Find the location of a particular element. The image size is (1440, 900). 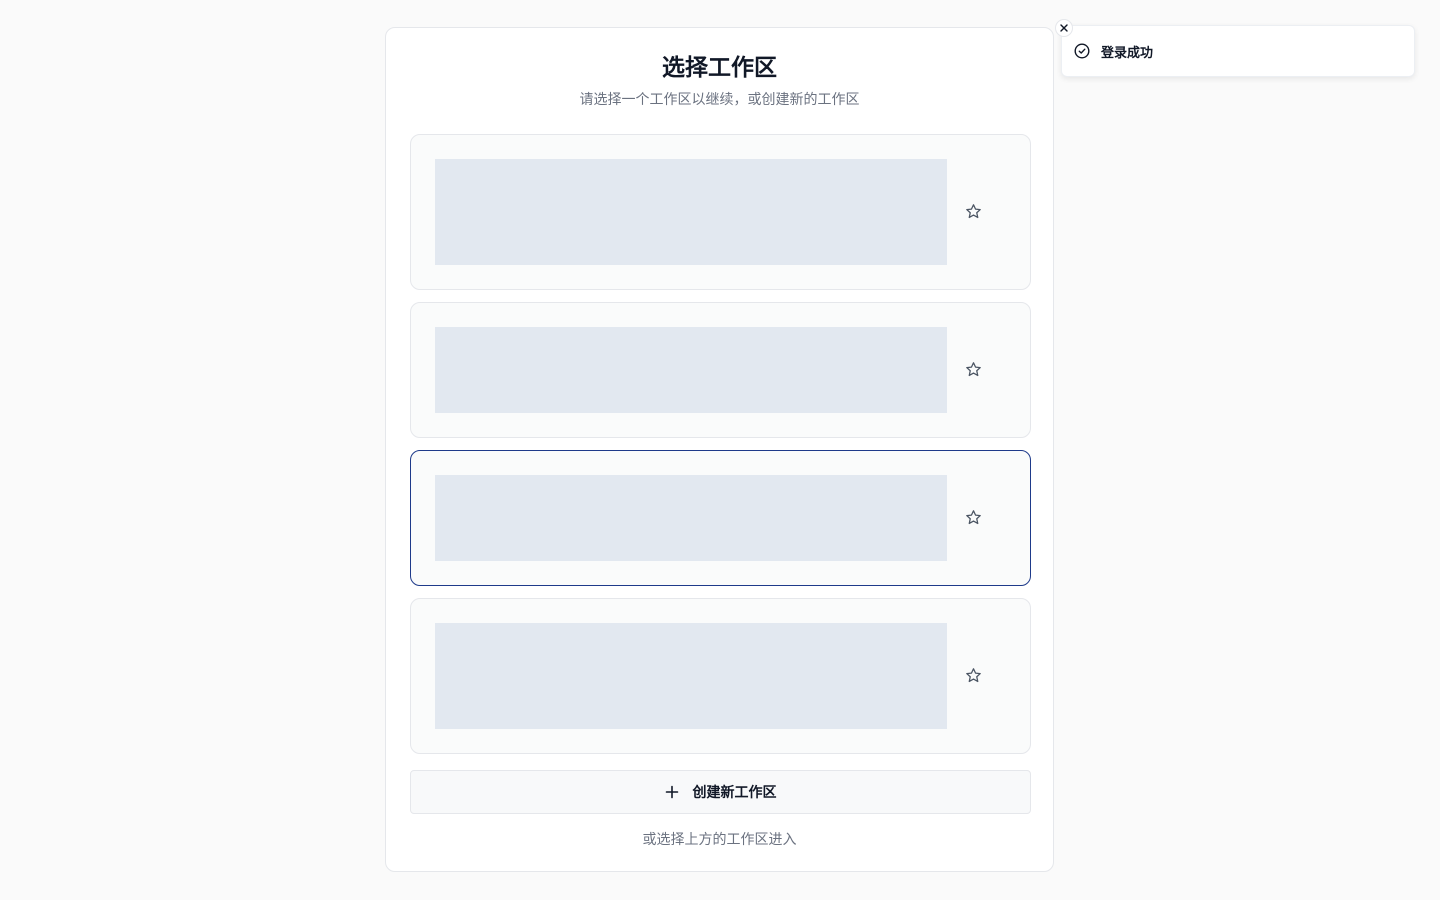

create-workspace-button: 创建新工作区 is located at coordinates (720, 792).